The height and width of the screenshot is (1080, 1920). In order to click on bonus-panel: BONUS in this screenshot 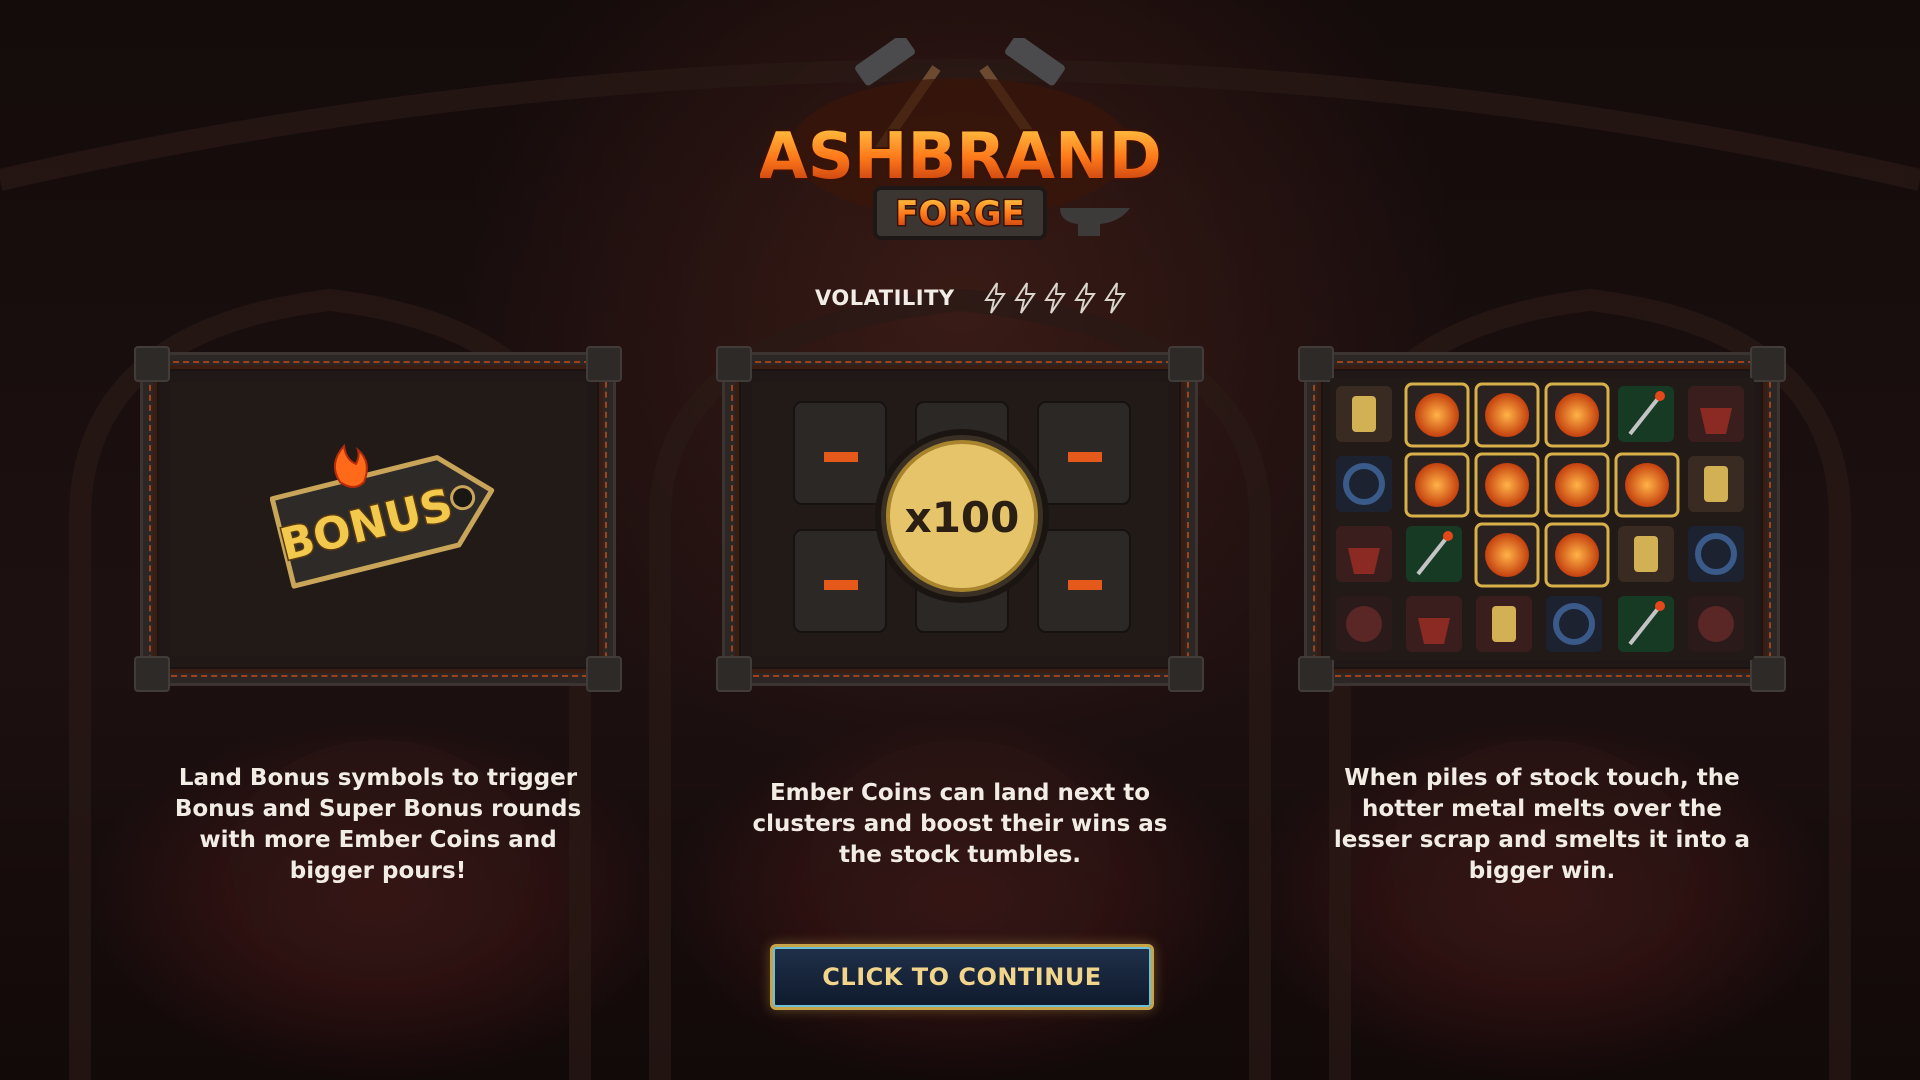, I will do `click(378, 519)`.